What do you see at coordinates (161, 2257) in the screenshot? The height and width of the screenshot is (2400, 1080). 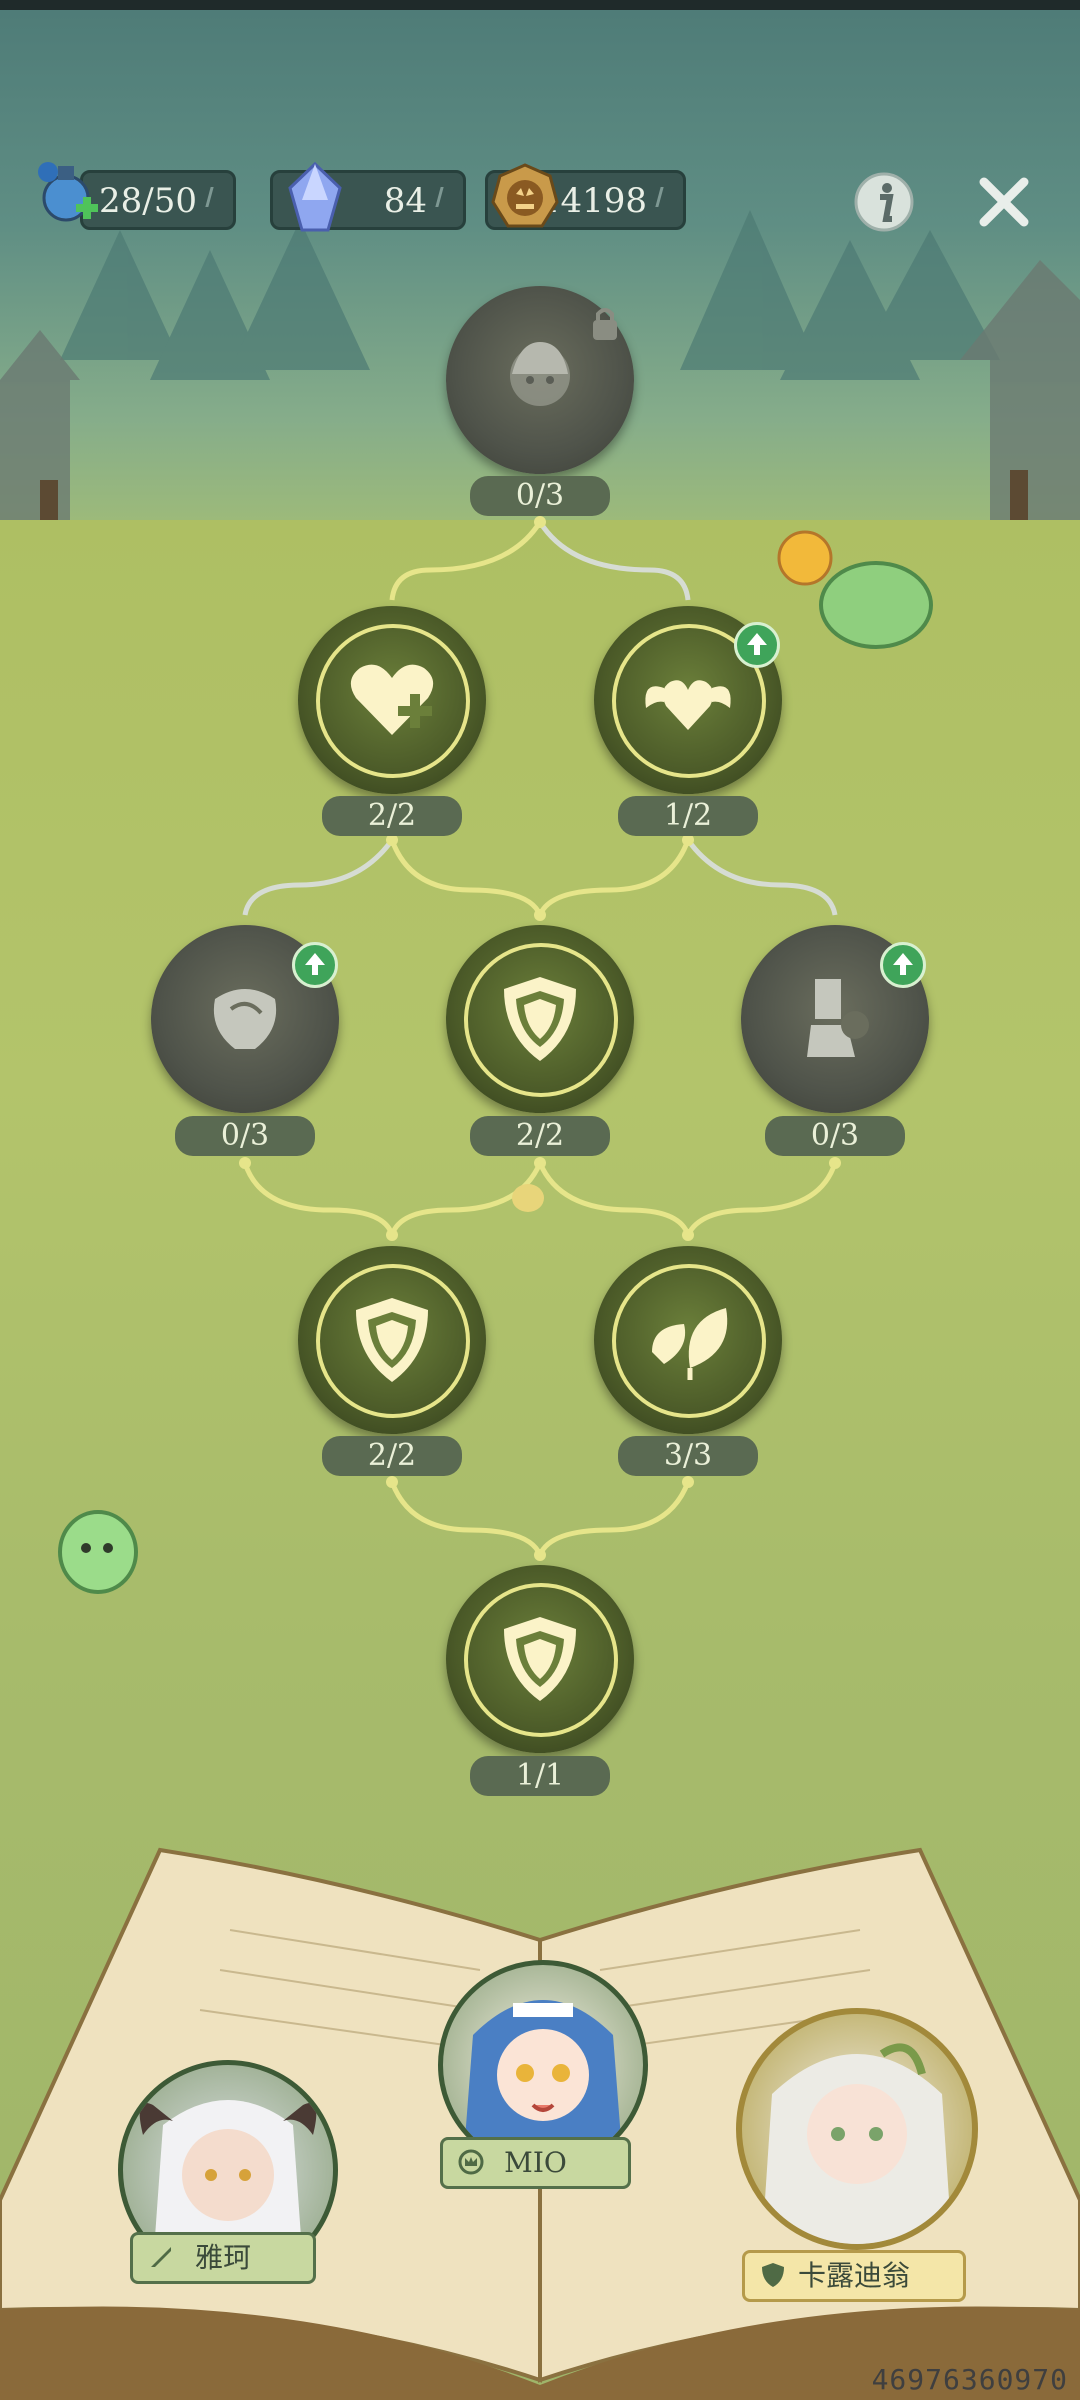 I see `sword-icon` at bounding box center [161, 2257].